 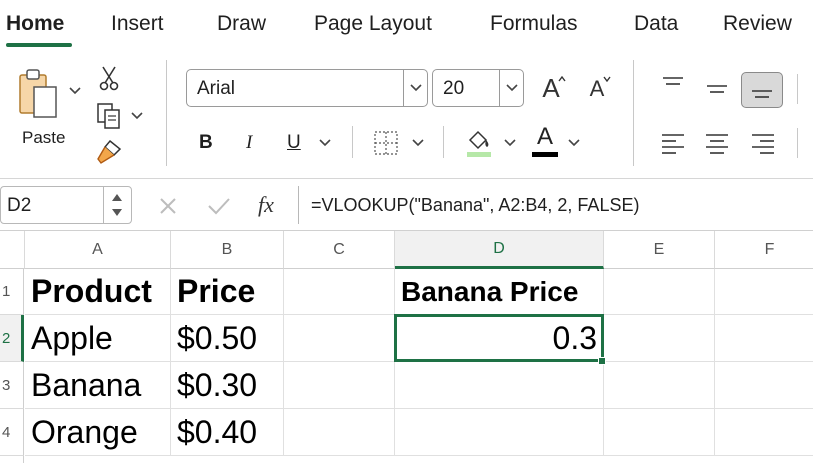 I want to click on column-header-f: F, so click(x=764, y=250).